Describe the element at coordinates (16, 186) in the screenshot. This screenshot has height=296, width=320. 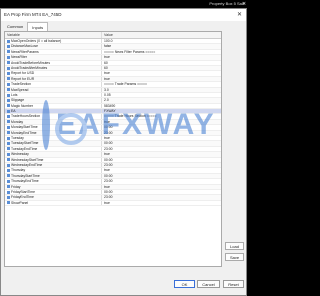
I see `row-variable-label: Friday` at that location.